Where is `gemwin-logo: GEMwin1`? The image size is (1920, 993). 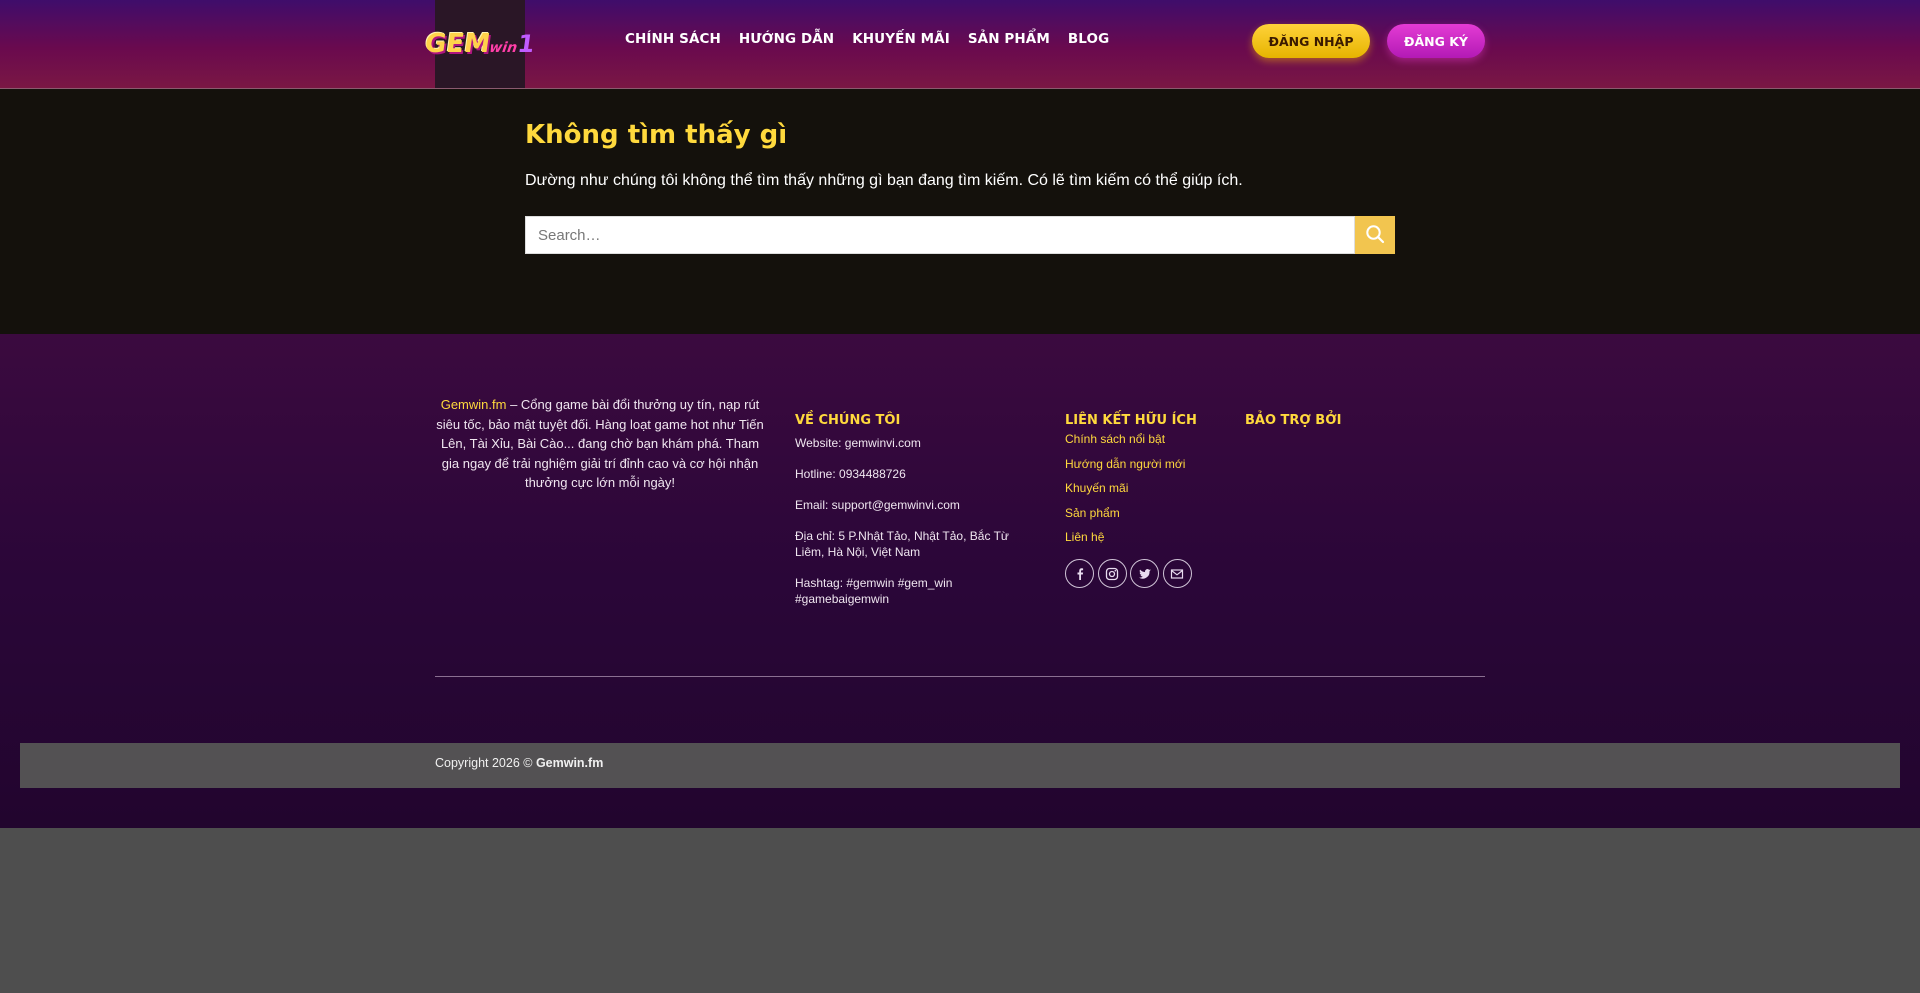
gemwin-logo: GEMwin1 is located at coordinates (480, 44).